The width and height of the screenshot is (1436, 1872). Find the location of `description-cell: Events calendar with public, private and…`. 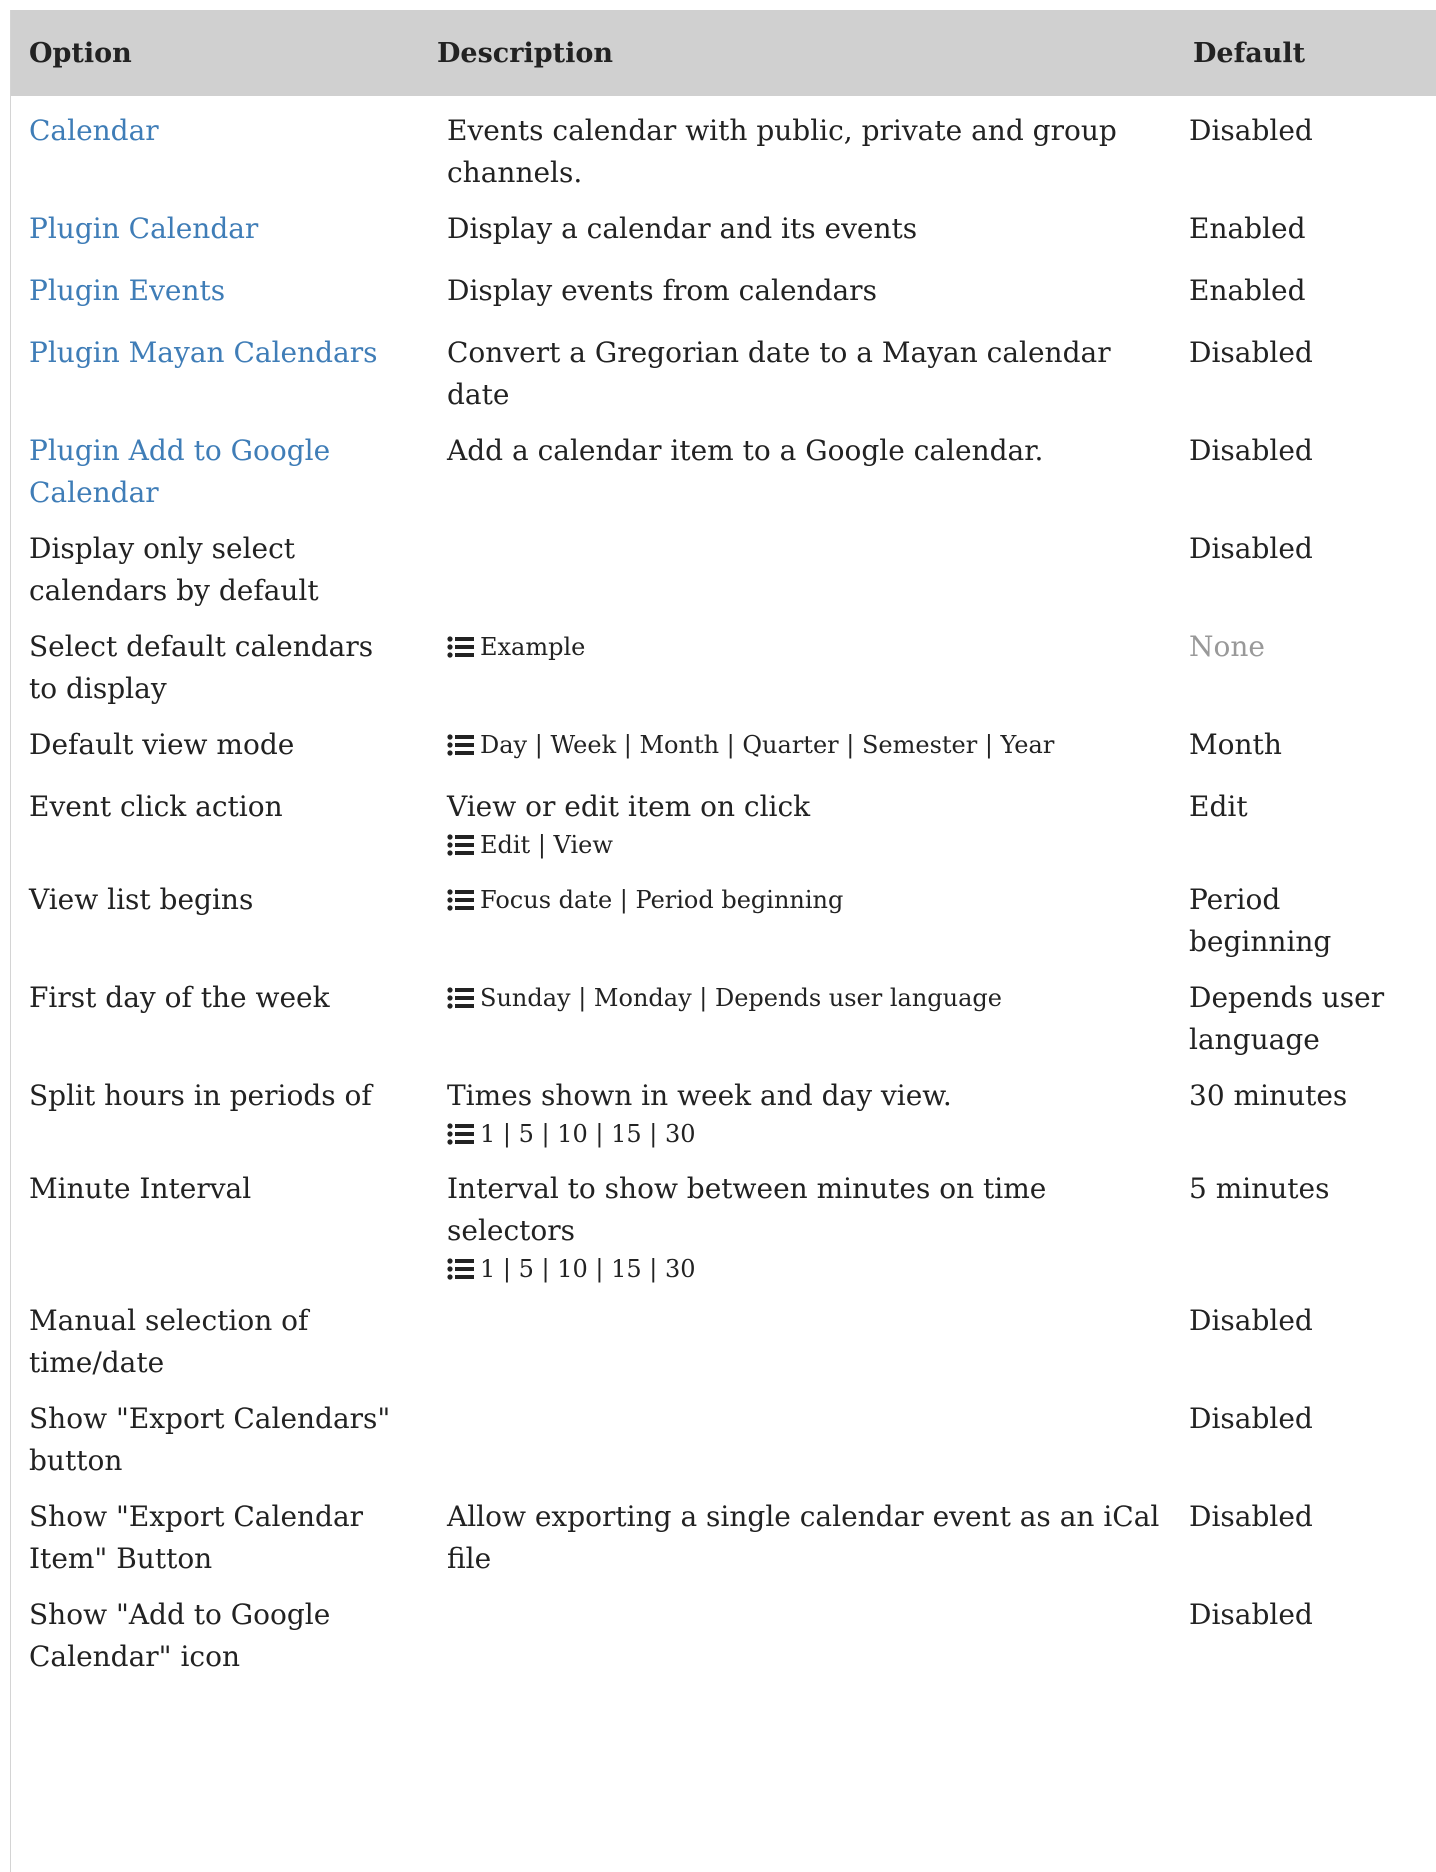

description-cell: Events calendar with public, private and… is located at coordinates (803, 145).